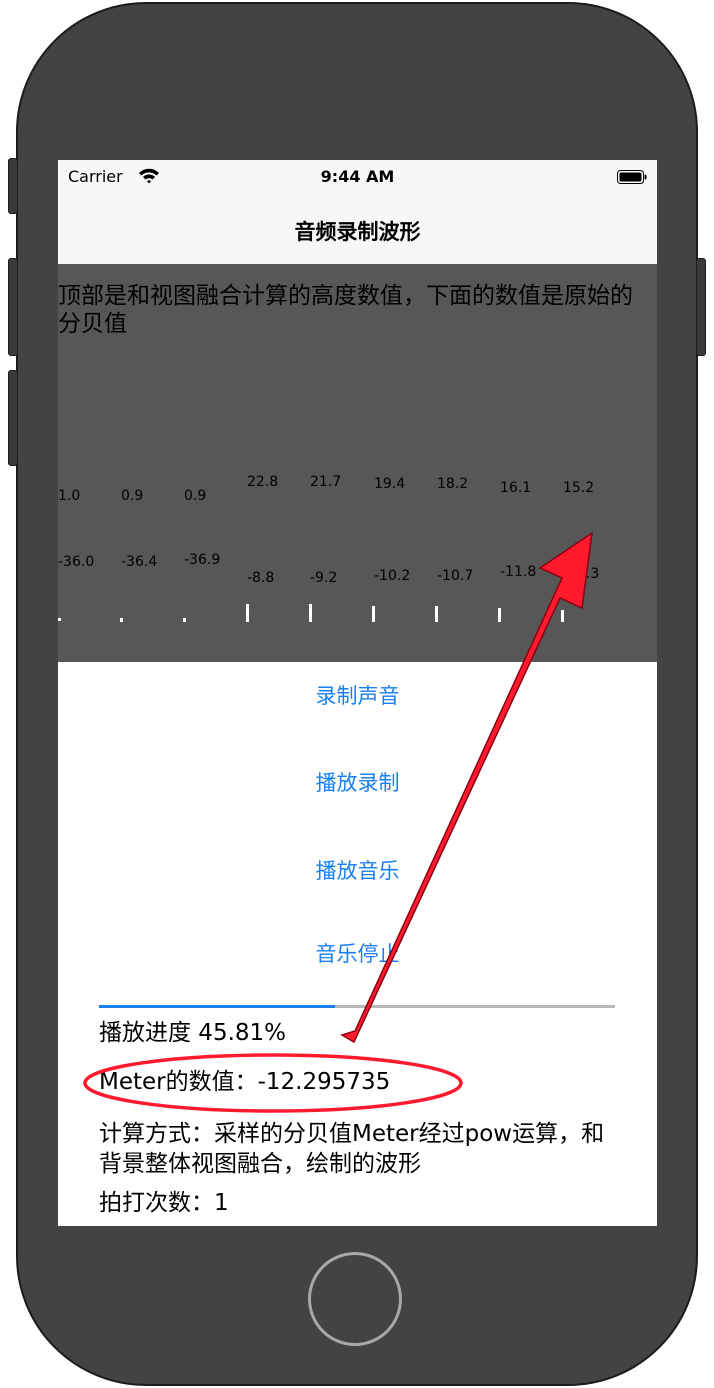  What do you see at coordinates (357, 1006) in the screenshot?
I see `playback-progress-bar` at bounding box center [357, 1006].